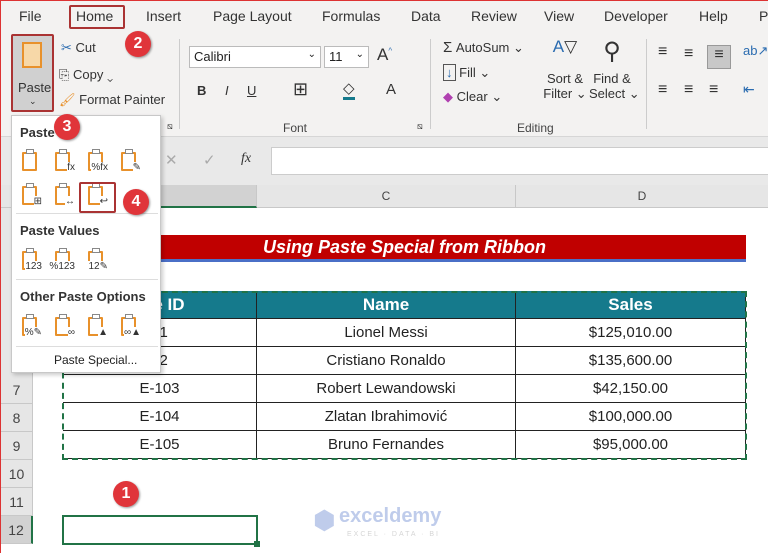 Image resolution: width=768 pixels, height=554 pixels. I want to click on format-painter-label: Format Painter, so click(122, 99).